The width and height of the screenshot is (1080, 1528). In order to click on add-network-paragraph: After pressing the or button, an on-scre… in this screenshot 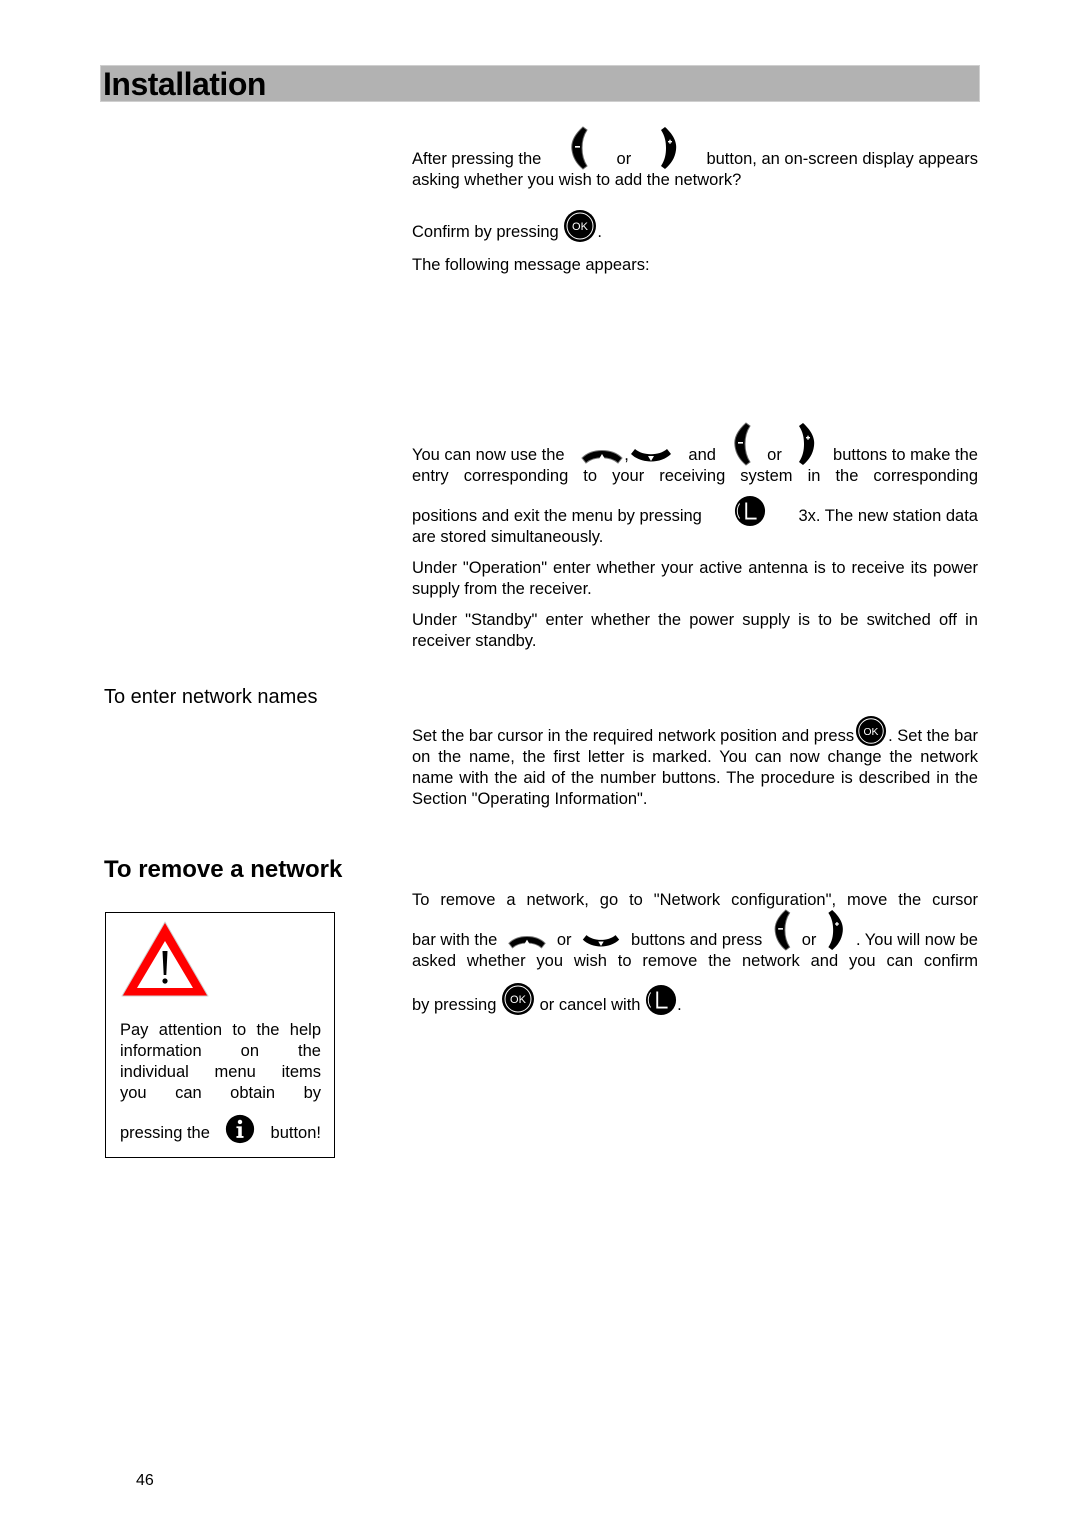, I will do `click(695, 159)`.